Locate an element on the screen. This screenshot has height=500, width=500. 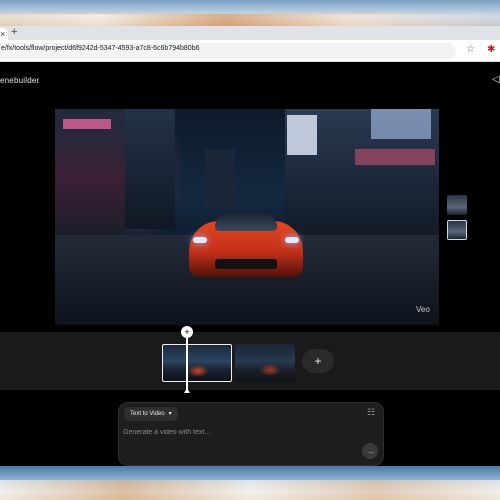
desktop-wallpaper-bottom is located at coordinates (250, 483).